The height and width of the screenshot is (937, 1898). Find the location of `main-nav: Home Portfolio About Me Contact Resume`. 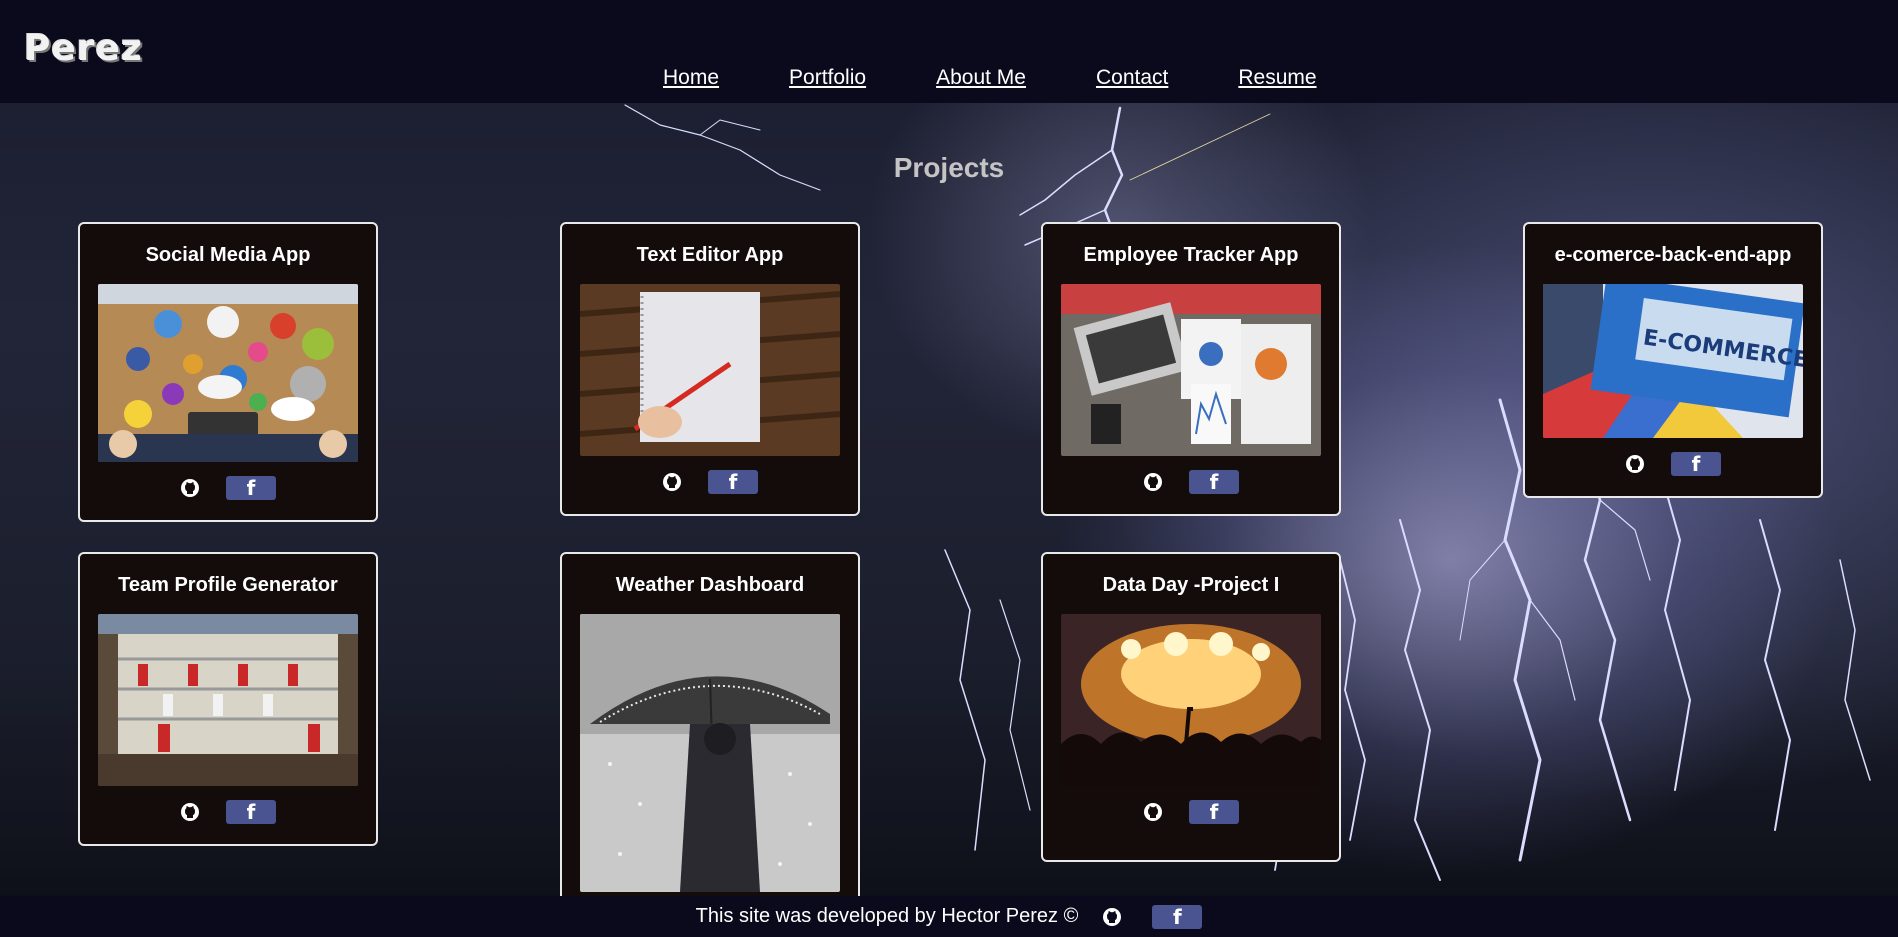

main-nav: Home Portfolio About Me Contact Resume is located at coordinates (1025, 78).